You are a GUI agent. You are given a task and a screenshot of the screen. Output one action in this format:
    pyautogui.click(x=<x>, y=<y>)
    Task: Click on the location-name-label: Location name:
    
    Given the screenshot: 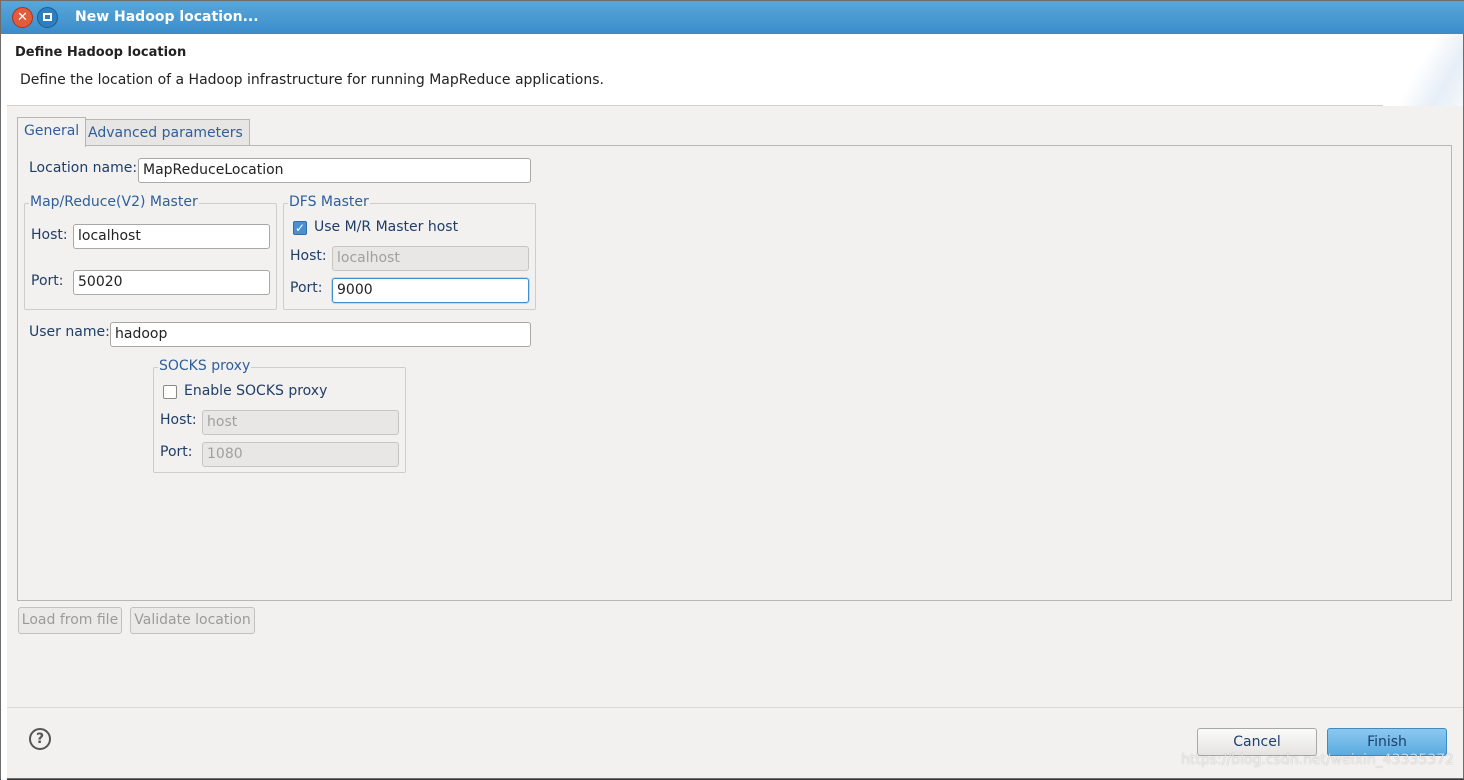 What is the action you would take?
    pyautogui.click(x=83, y=168)
    